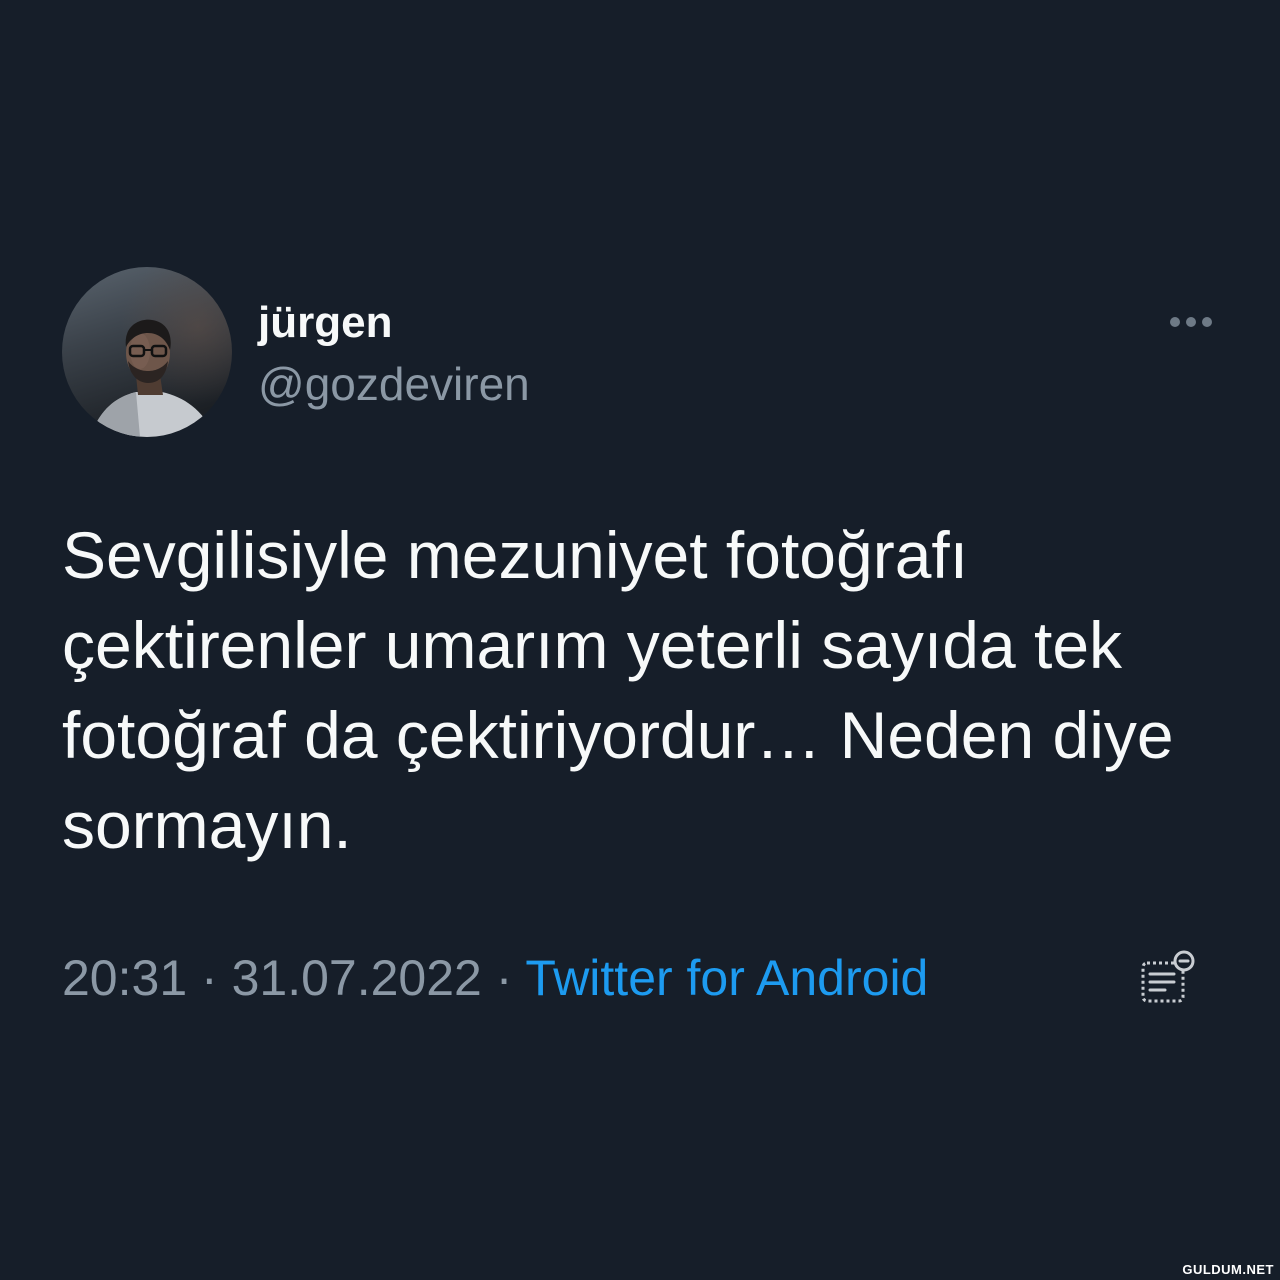 This screenshot has height=1280, width=1280. I want to click on more-horizontal-icon, so click(1191, 322).